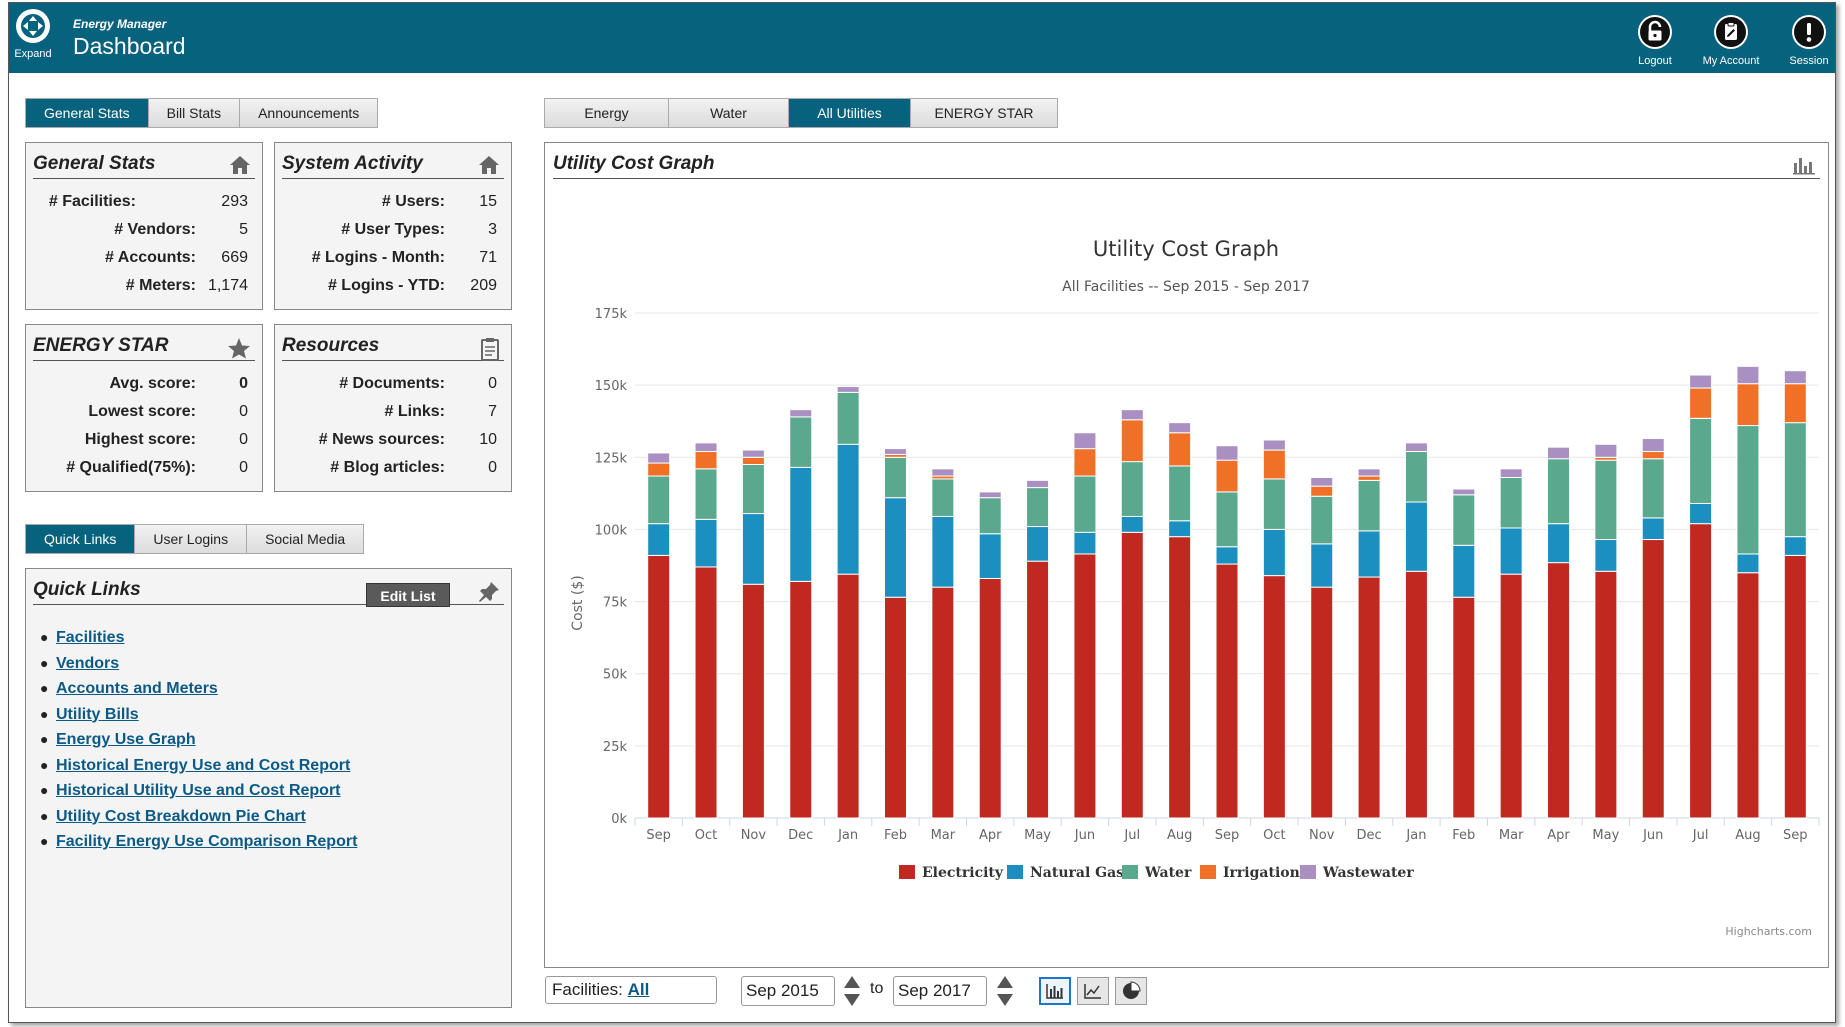 The width and height of the screenshot is (1845, 1027). Describe the element at coordinates (1804, 168) in the screenshot. I see `bar-chart-icon` at that location.